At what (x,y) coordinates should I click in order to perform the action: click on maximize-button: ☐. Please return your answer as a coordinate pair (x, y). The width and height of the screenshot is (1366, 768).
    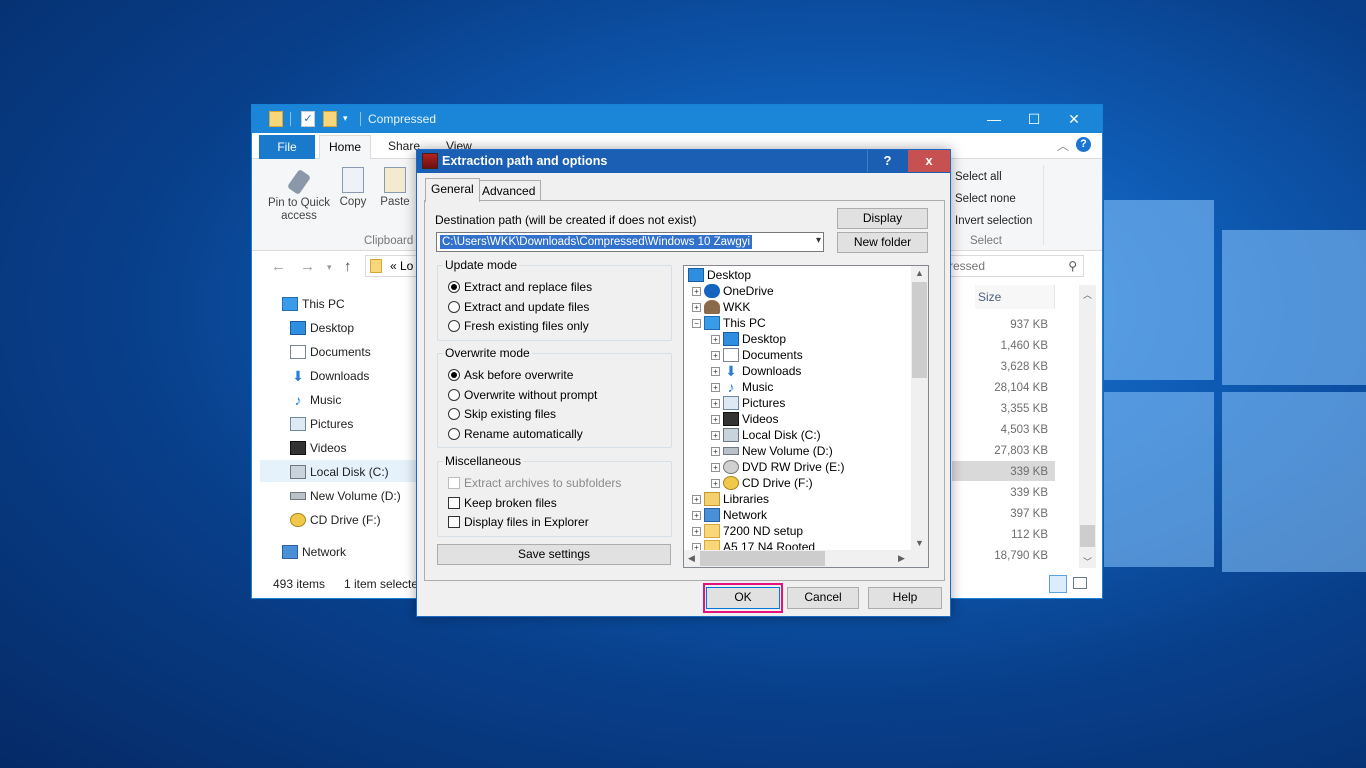
    Looking at the image, I should click on (1034, 119).